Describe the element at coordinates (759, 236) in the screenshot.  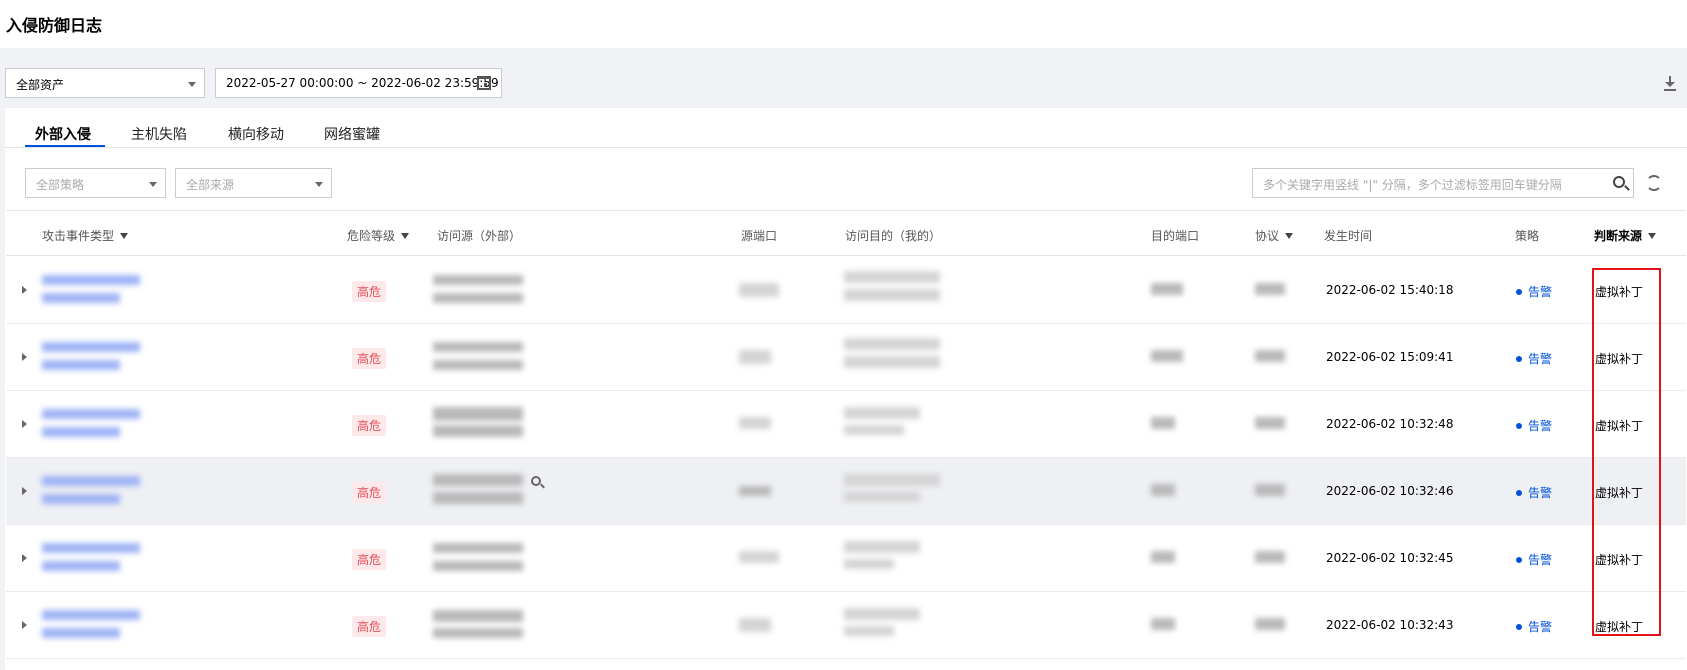
I see `column-header-source-port: 源端口` at that location.